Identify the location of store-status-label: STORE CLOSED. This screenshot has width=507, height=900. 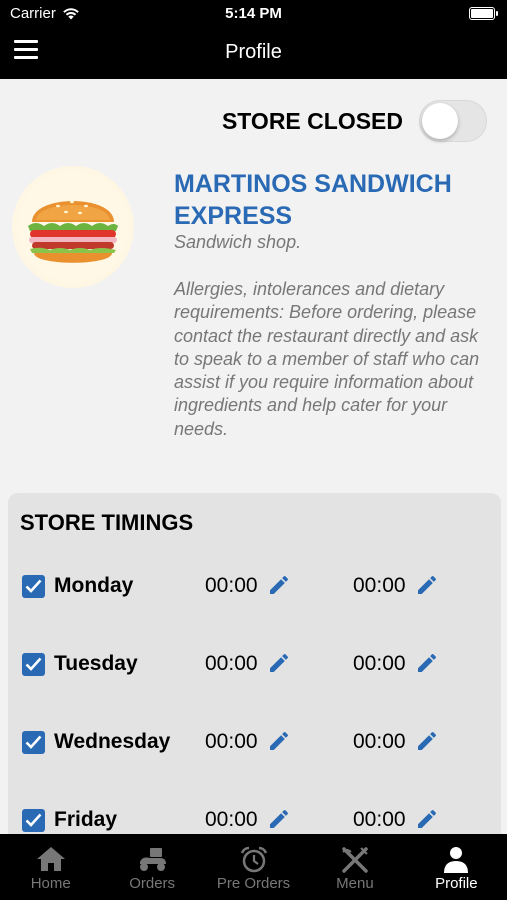
(312, 120).